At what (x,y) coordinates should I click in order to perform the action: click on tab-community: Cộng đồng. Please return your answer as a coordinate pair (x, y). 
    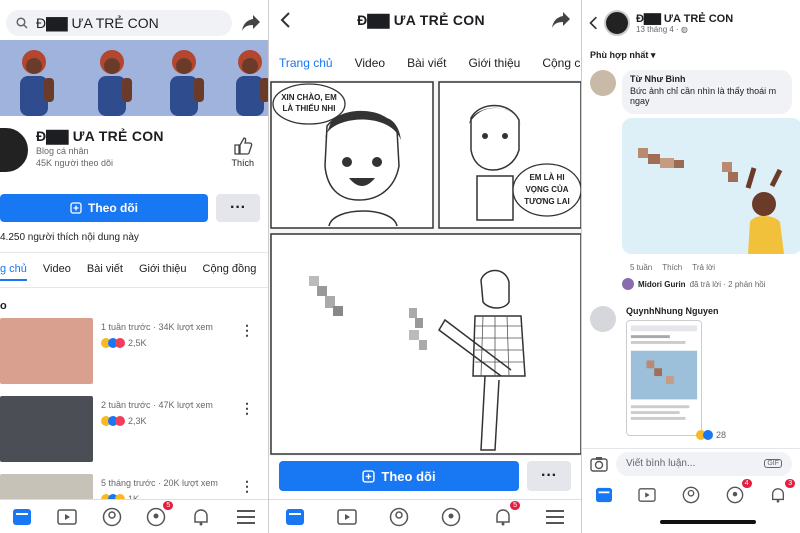
    Looking at the image, I should click on (230, 272).